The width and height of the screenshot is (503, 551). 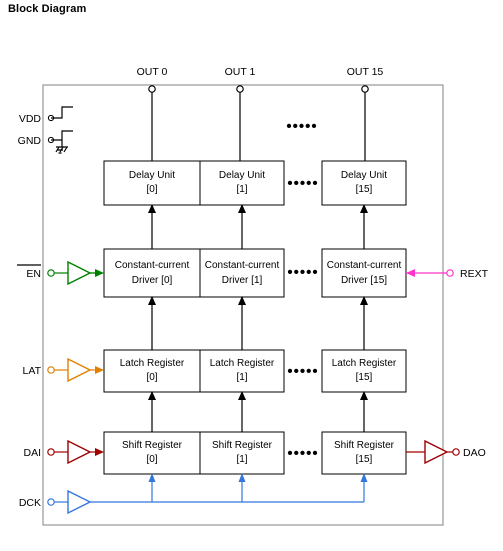 What do you see at coordinates (474, 274) in the screenshot?
I see `rext-label: REXT` at bounding box center [474, 274].